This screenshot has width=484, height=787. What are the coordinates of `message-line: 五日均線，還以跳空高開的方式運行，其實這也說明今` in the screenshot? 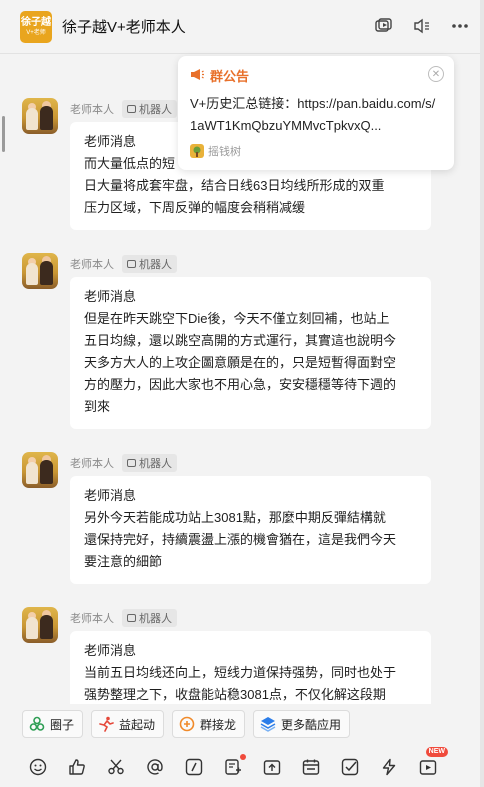 It's located at (240, 340).